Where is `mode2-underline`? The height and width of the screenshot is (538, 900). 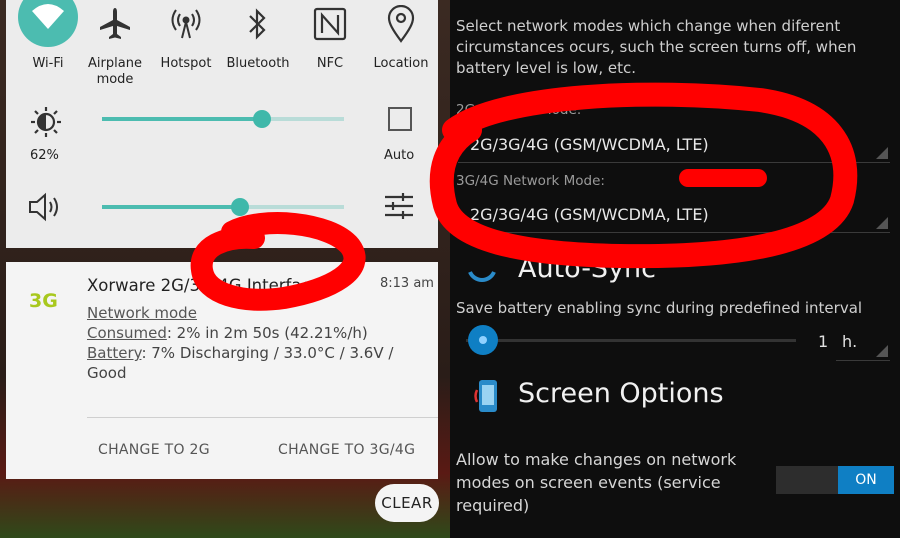
mode2-underline is located at coordinates (674, 232).